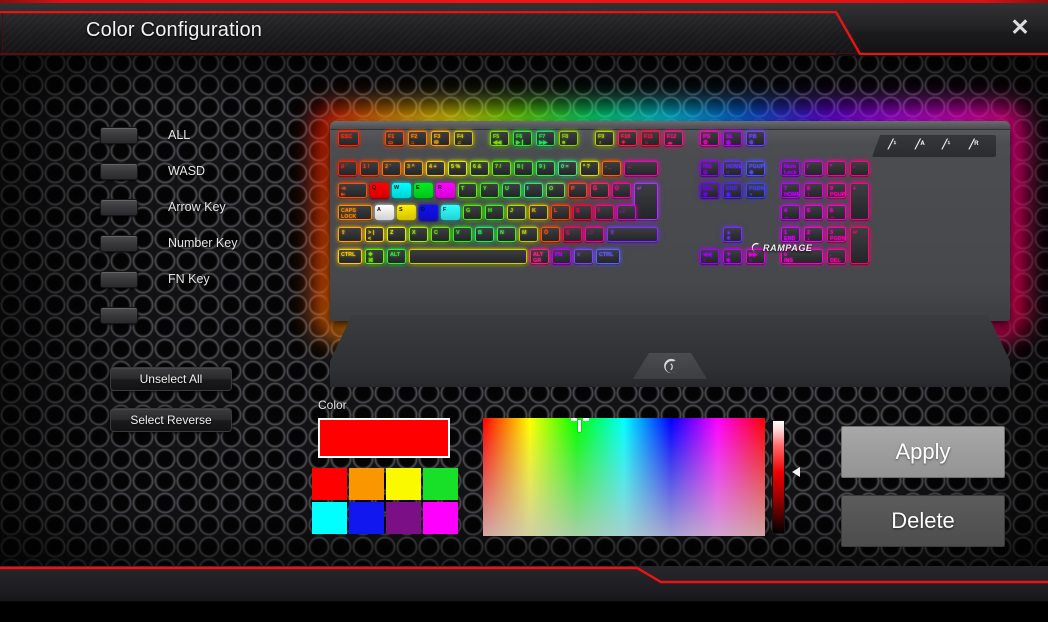  I want to click on keyboard-key: F9 ♁, so click(604, 138).